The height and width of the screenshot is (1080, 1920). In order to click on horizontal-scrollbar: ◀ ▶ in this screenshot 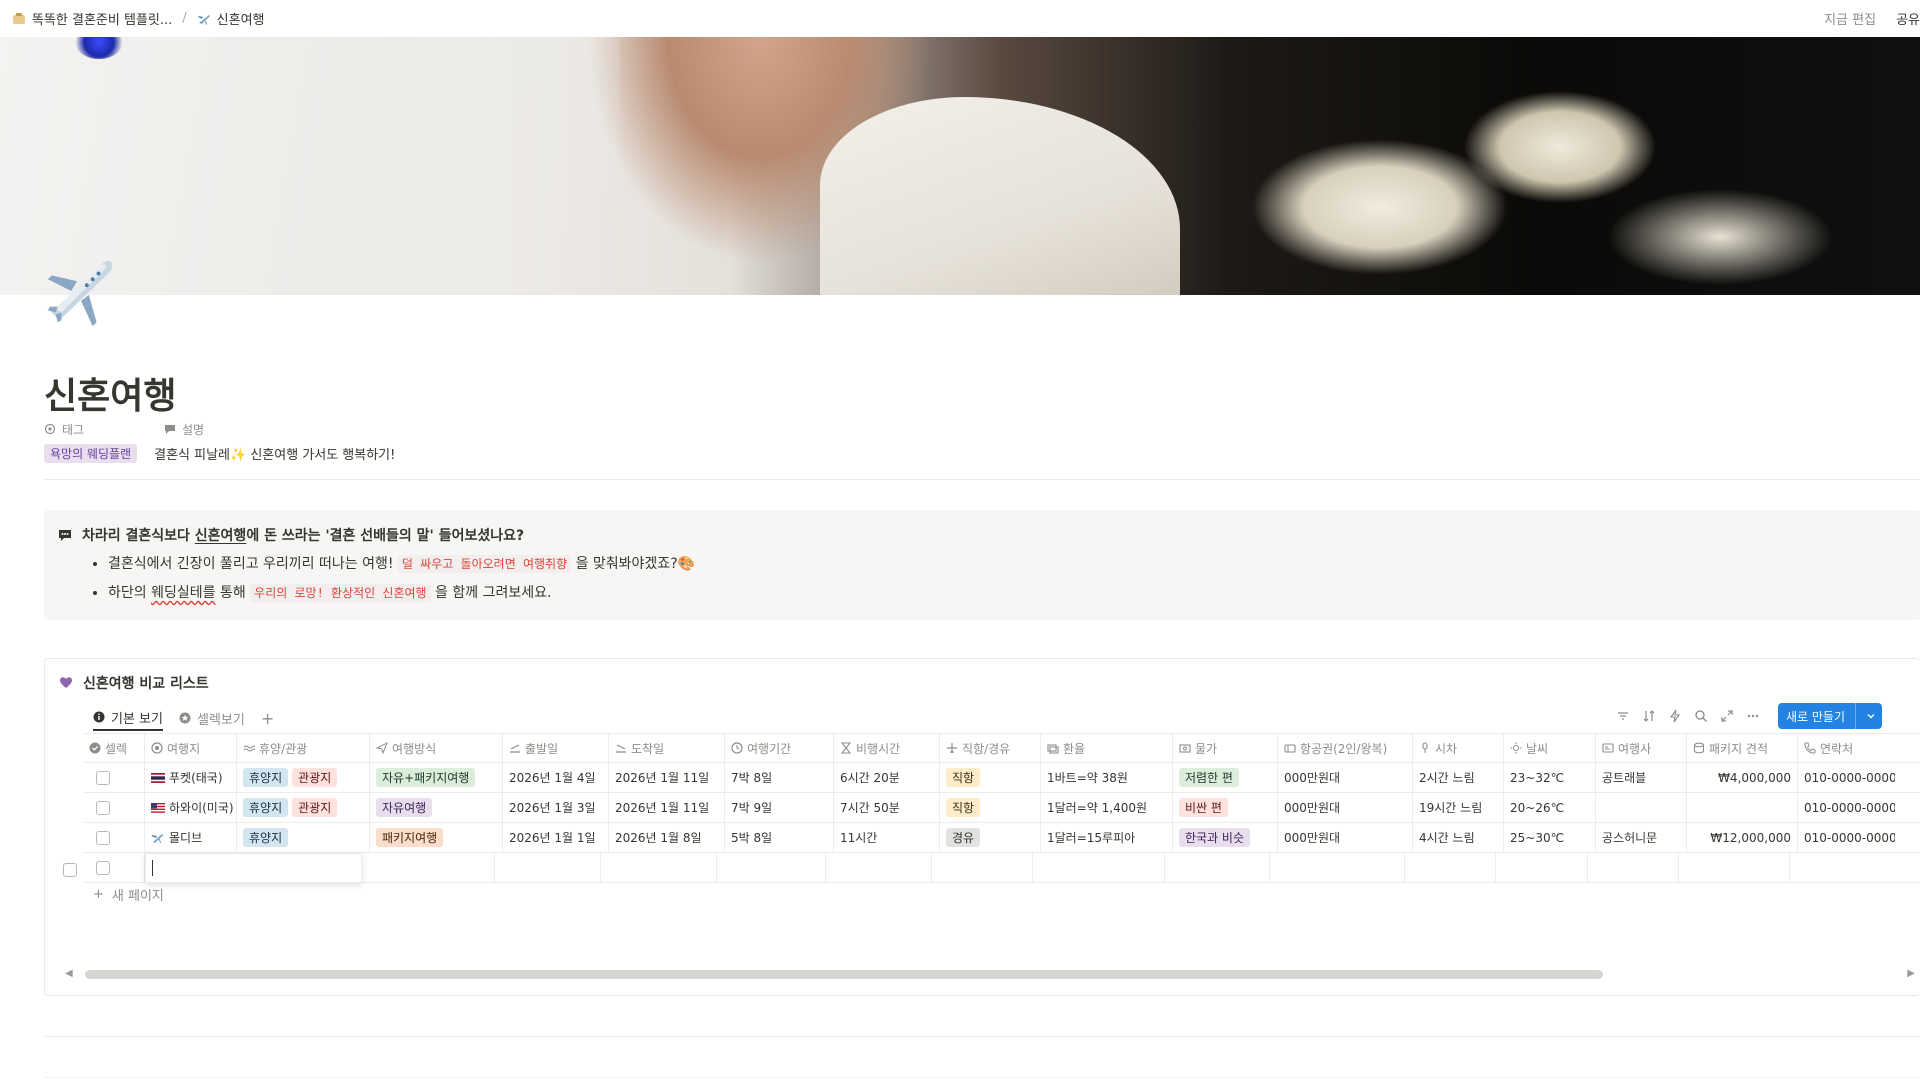, I will do `click(990, 973)`.